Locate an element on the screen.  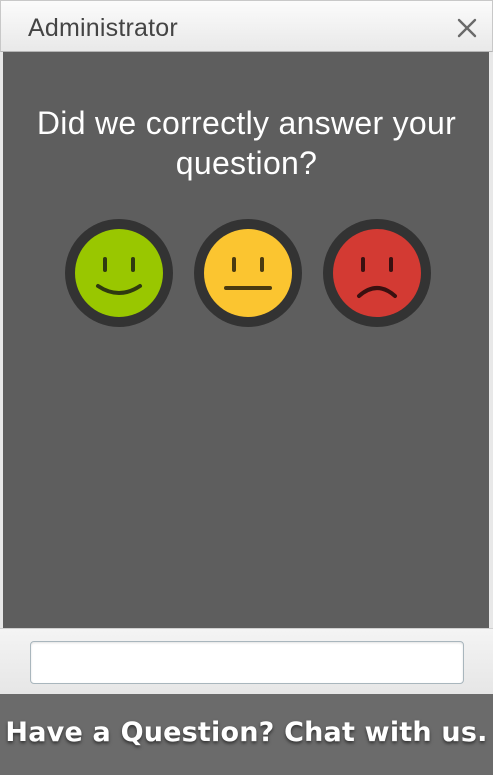
neutral-face-icon is located at coordinates (248, 273).